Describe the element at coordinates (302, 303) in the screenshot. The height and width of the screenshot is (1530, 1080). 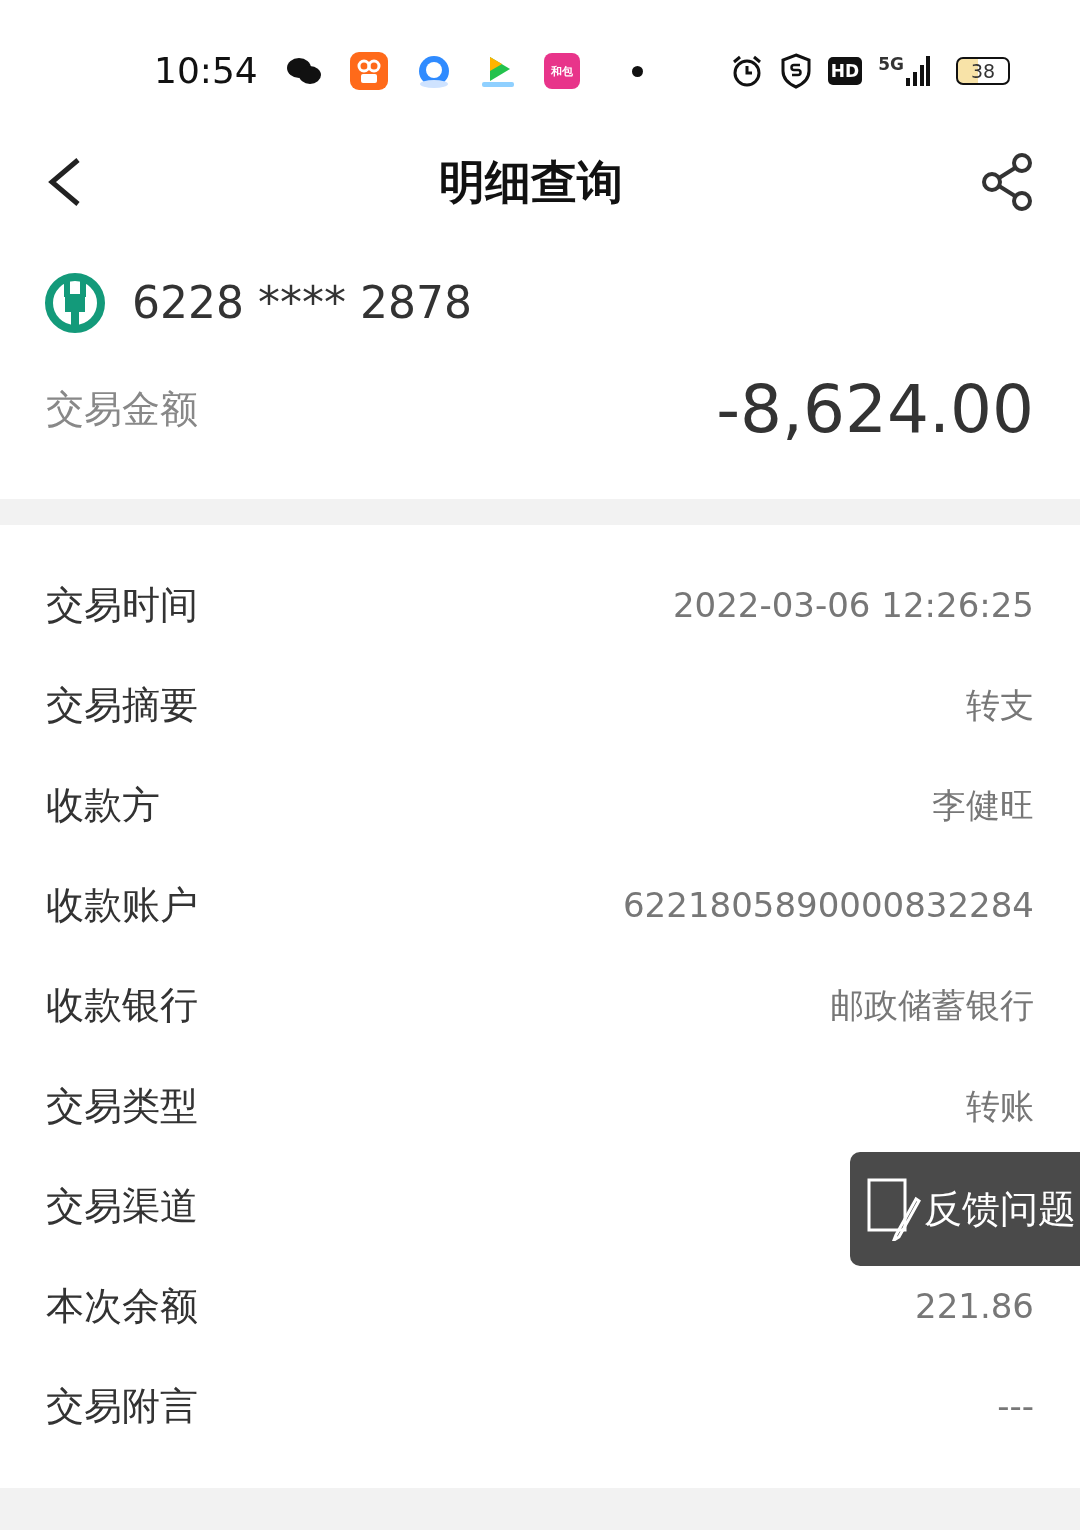
I see `card-number: 6228 **** 2878` at that location.